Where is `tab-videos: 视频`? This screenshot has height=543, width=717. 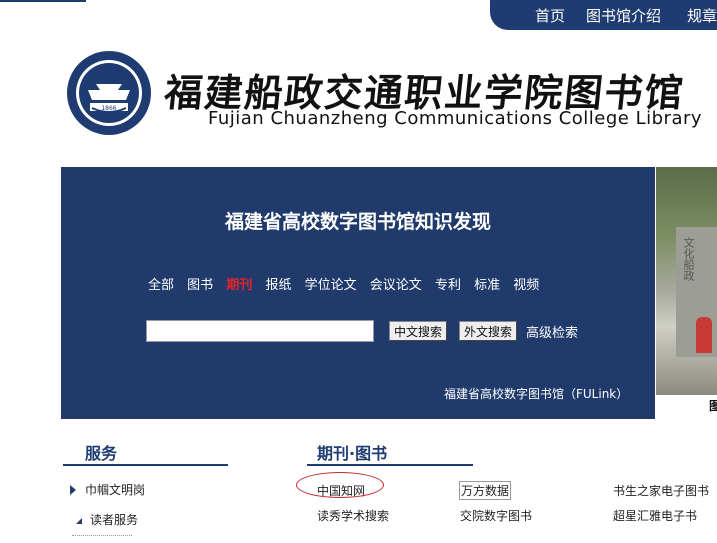 tab-videos: 视频 is located at coordinates (526, 285).